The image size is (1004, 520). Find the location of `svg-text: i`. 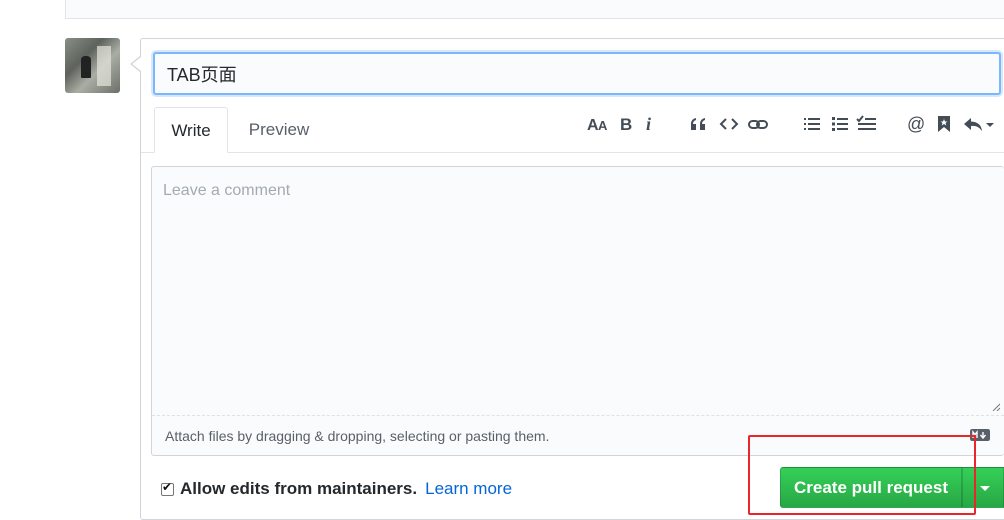

svg-text: i is located at coordinates (648, 124).